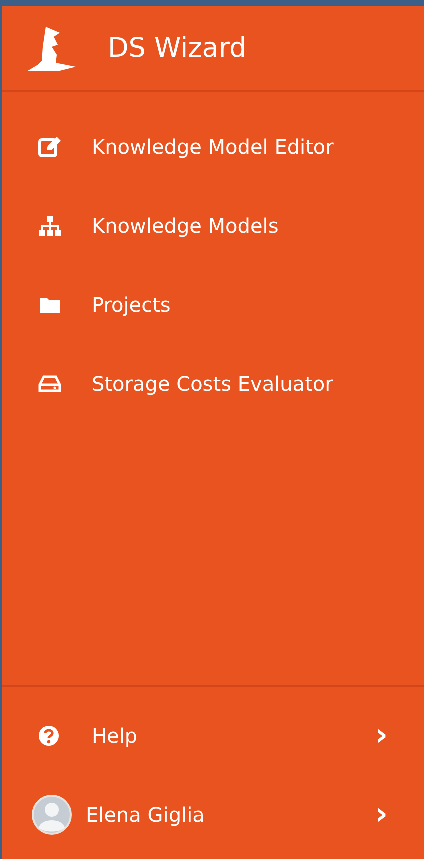 This screenshot has height=859, width=424. Describe the element at coordinates (213, 304) in the screenshot. I see `menu-item: Projects` at that location.